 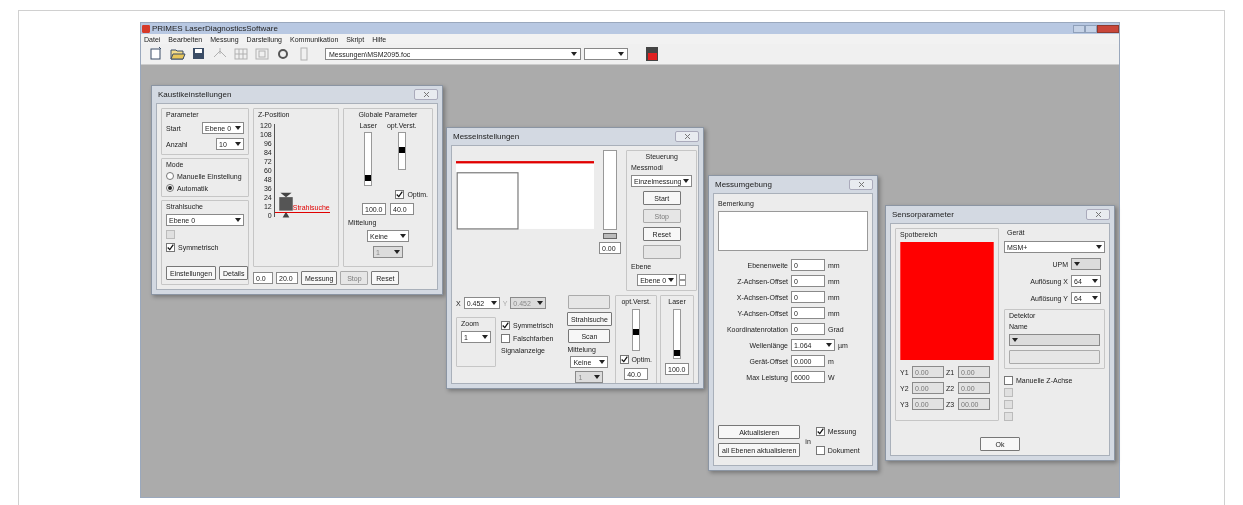 I want to click on spin-down-button, so click(x=683, y=283).